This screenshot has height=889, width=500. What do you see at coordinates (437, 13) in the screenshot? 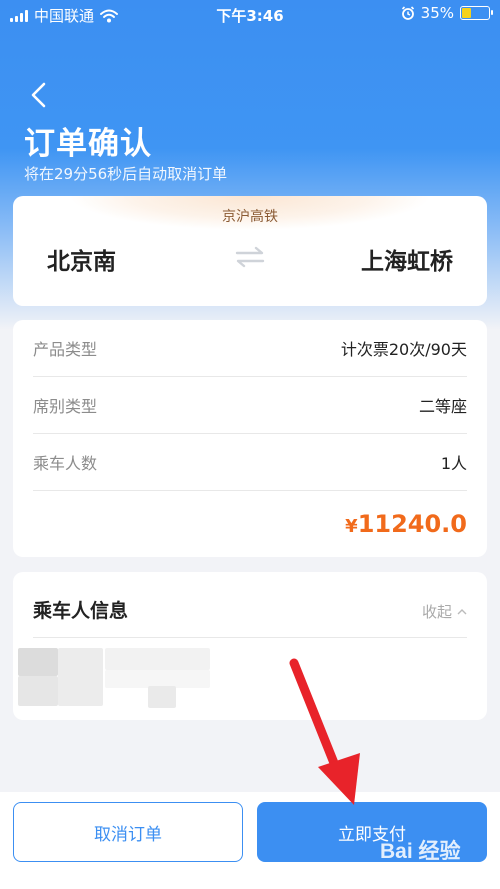
I see `battery-percent: 35%` at bounding box center [437, 13].